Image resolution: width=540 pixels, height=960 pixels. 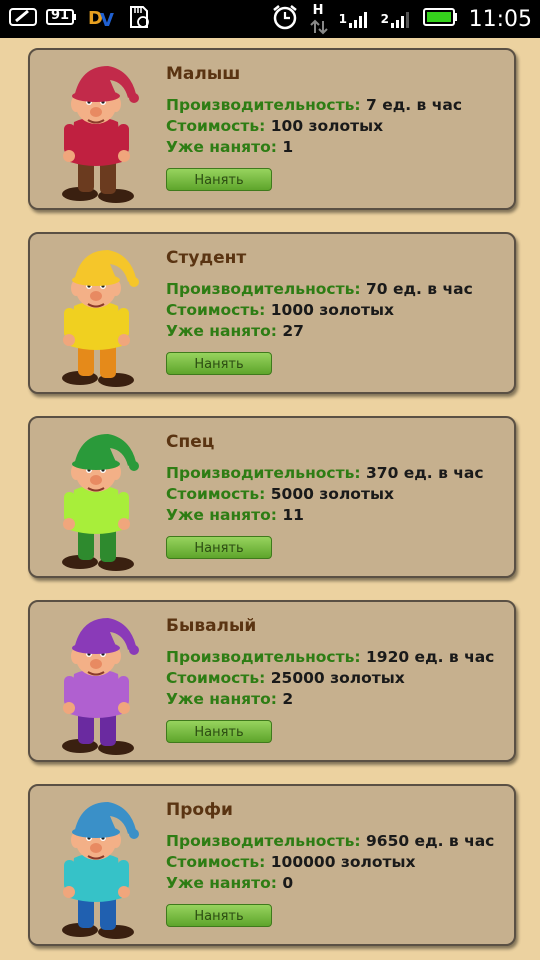 I want to click on productivity-row: Производительность: 9650 ед. в час, so click(x=330, y=841).